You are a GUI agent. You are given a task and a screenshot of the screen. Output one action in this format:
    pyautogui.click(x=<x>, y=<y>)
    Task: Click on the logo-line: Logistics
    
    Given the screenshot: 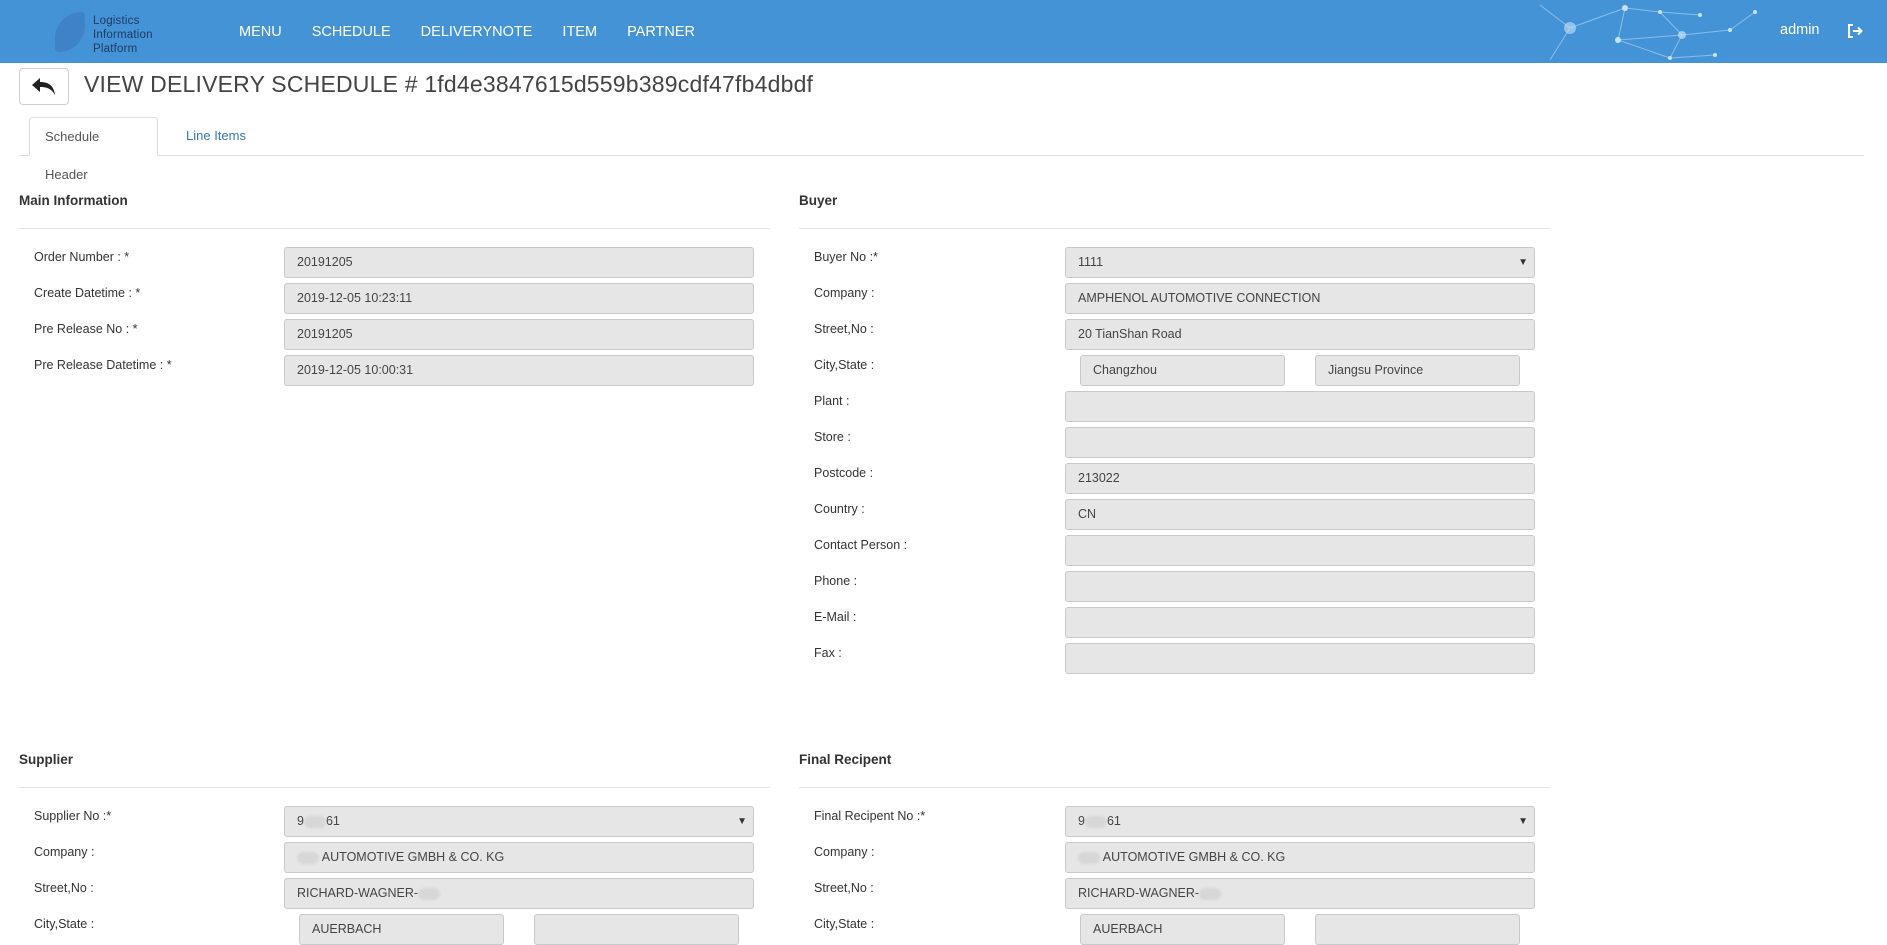 What is the action you would take?
    pyautogui.click(x=116, y=21)
    